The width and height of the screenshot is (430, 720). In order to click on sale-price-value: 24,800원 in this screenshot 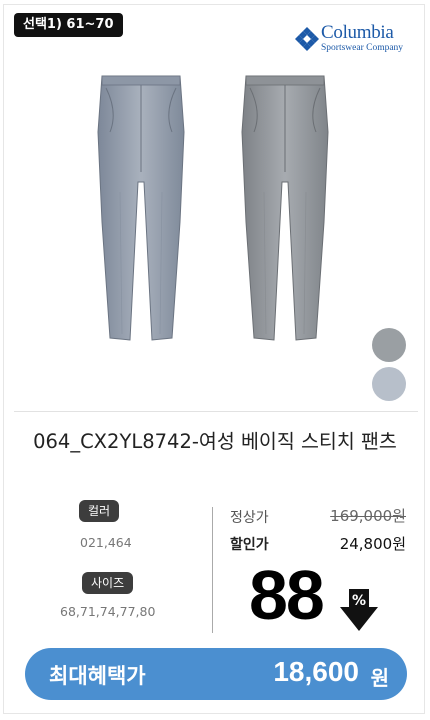, I will do `click(372, 544)`.